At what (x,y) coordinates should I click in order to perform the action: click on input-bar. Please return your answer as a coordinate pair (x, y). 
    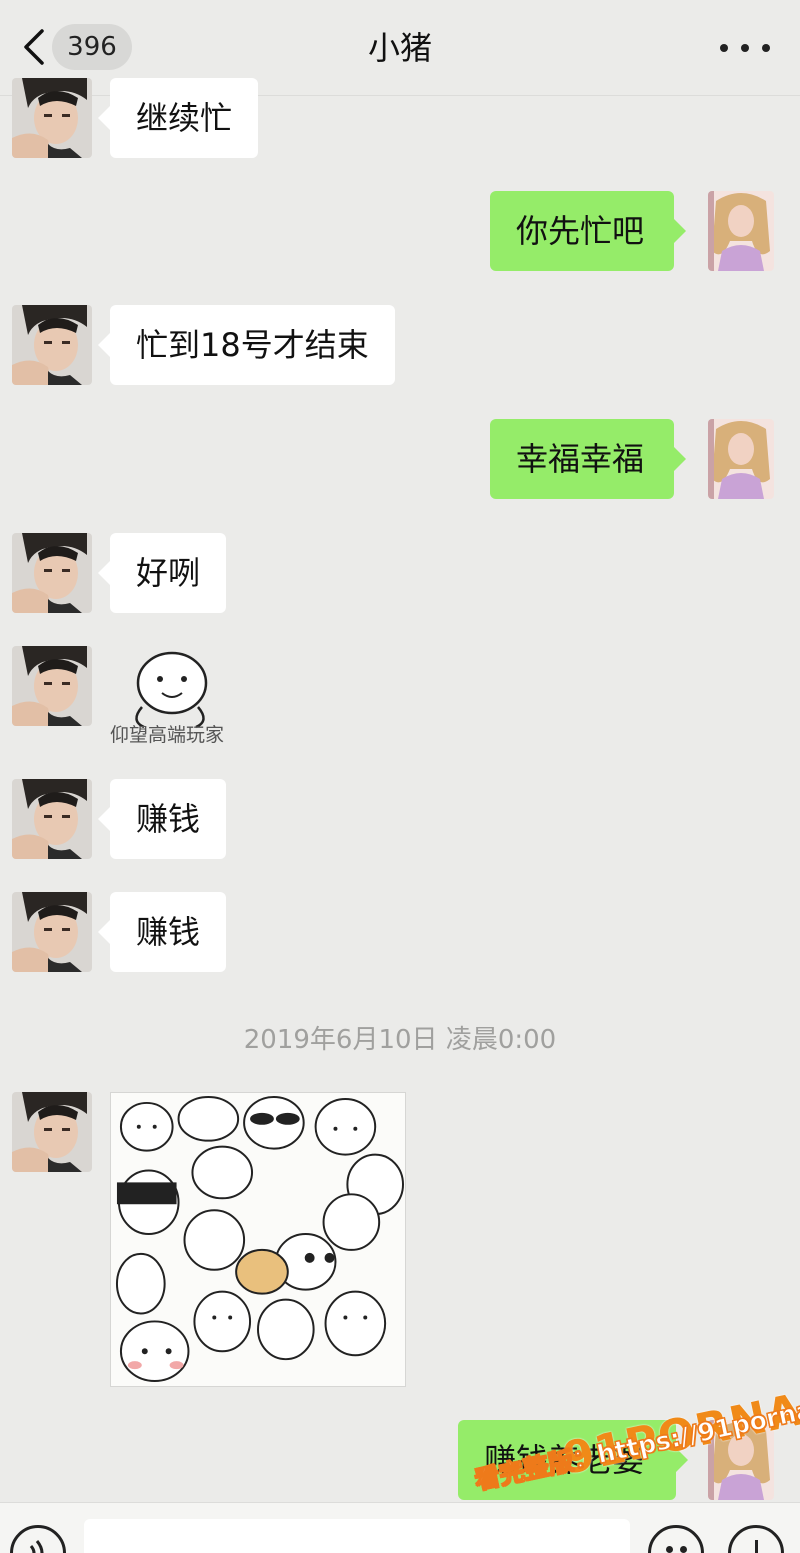
    Looking at the image, I should click on (400, 1527).